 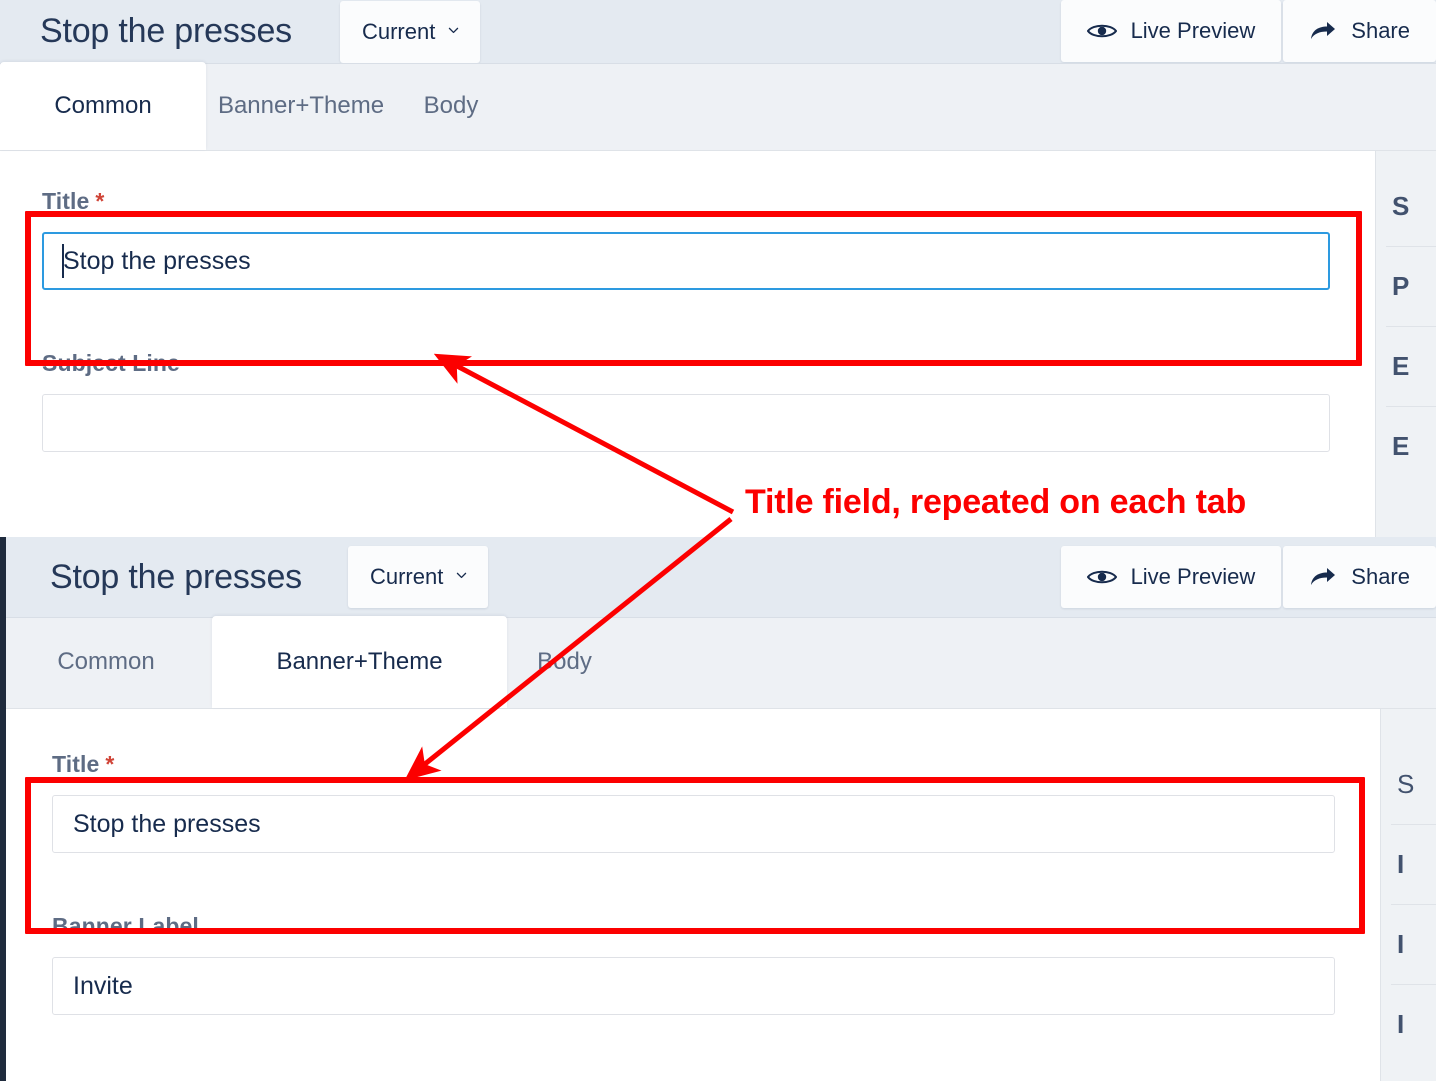 I want to click on required-asterisk-bottom: *, so click(x=110, y=764).